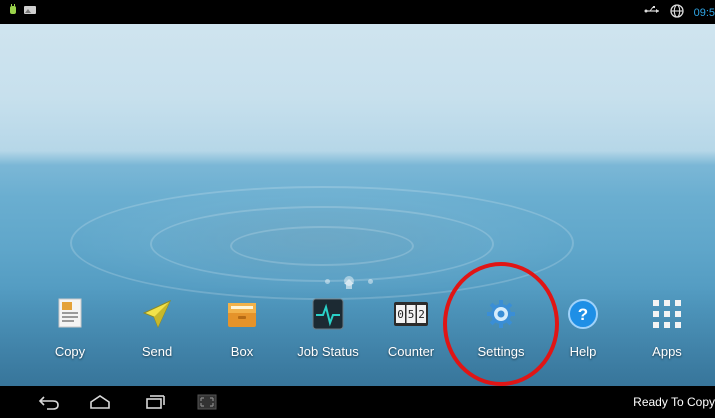 The height and width of the screenshot is (418, 715). I want to click on svg-text: 5, so click(411, 314).